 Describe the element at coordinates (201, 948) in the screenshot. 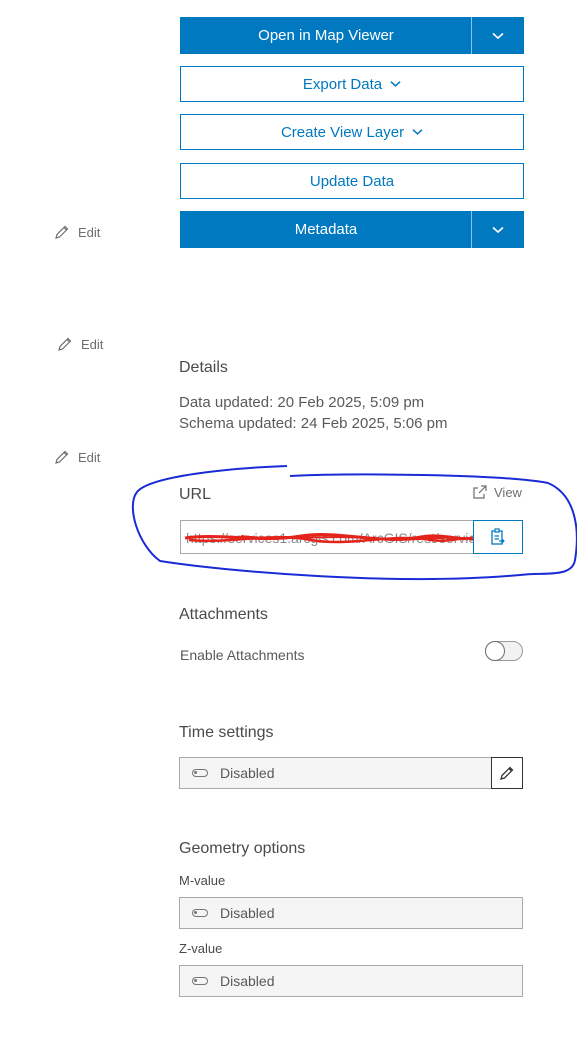

I see `z-value-label: Z-value` at that location.